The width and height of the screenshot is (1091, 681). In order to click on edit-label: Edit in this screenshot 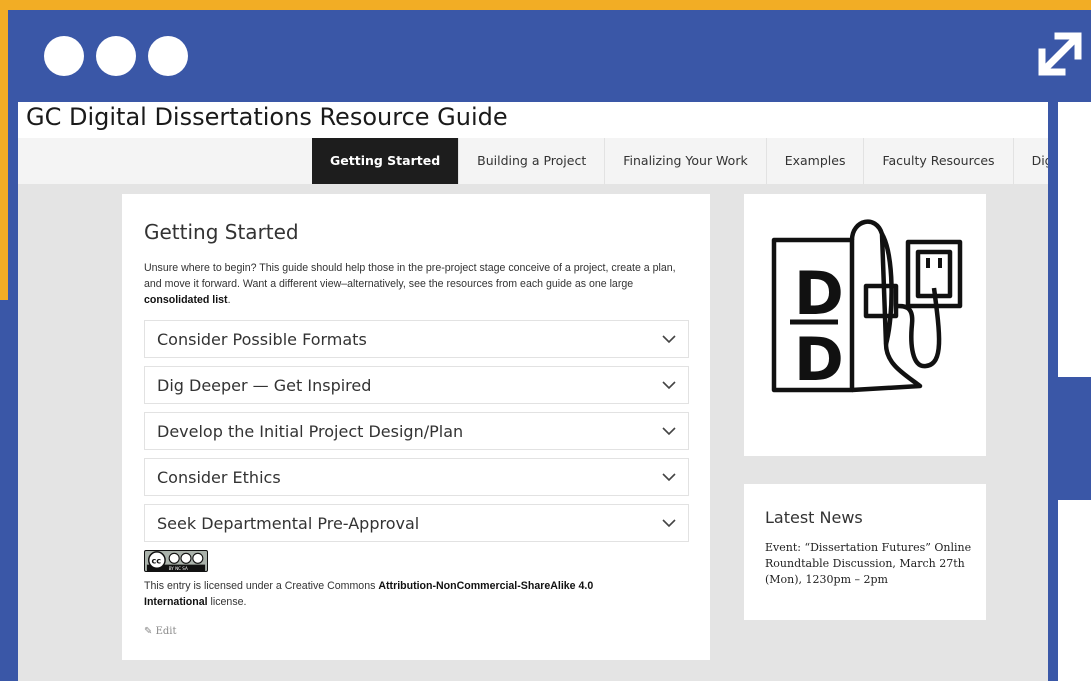, I will do `click(166, 631)`.